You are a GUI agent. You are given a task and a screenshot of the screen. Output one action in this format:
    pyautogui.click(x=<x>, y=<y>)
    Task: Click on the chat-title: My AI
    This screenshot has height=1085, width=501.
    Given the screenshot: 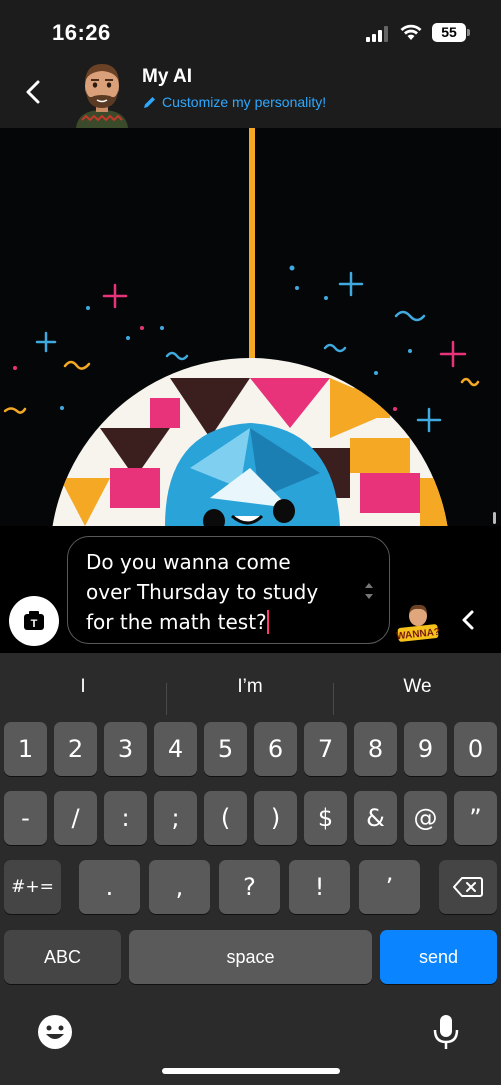 What is the action you would take?
    pyautogui.click(x=167, y=76)
    